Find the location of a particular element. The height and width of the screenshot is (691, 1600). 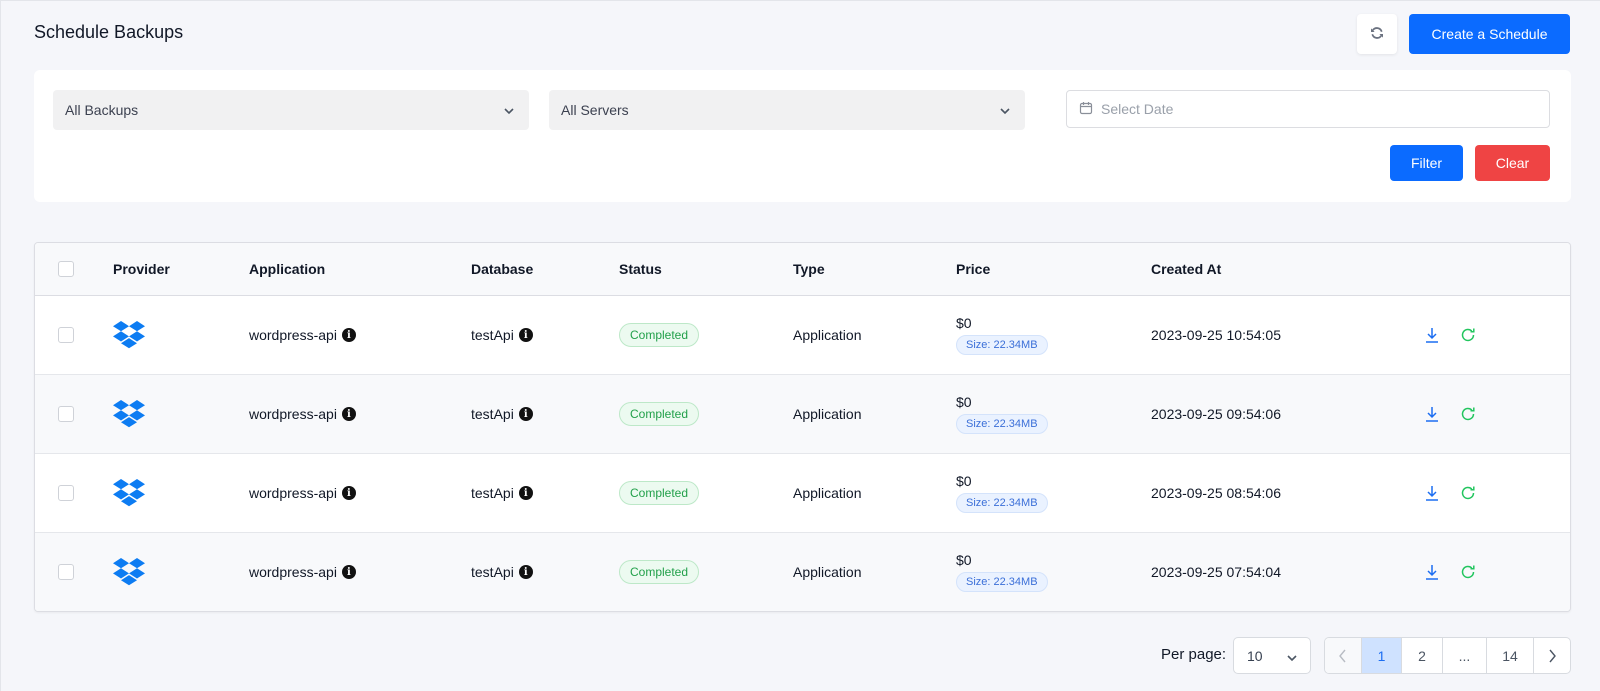

page-button-2: 2 is located at coordinates (1422, 655).